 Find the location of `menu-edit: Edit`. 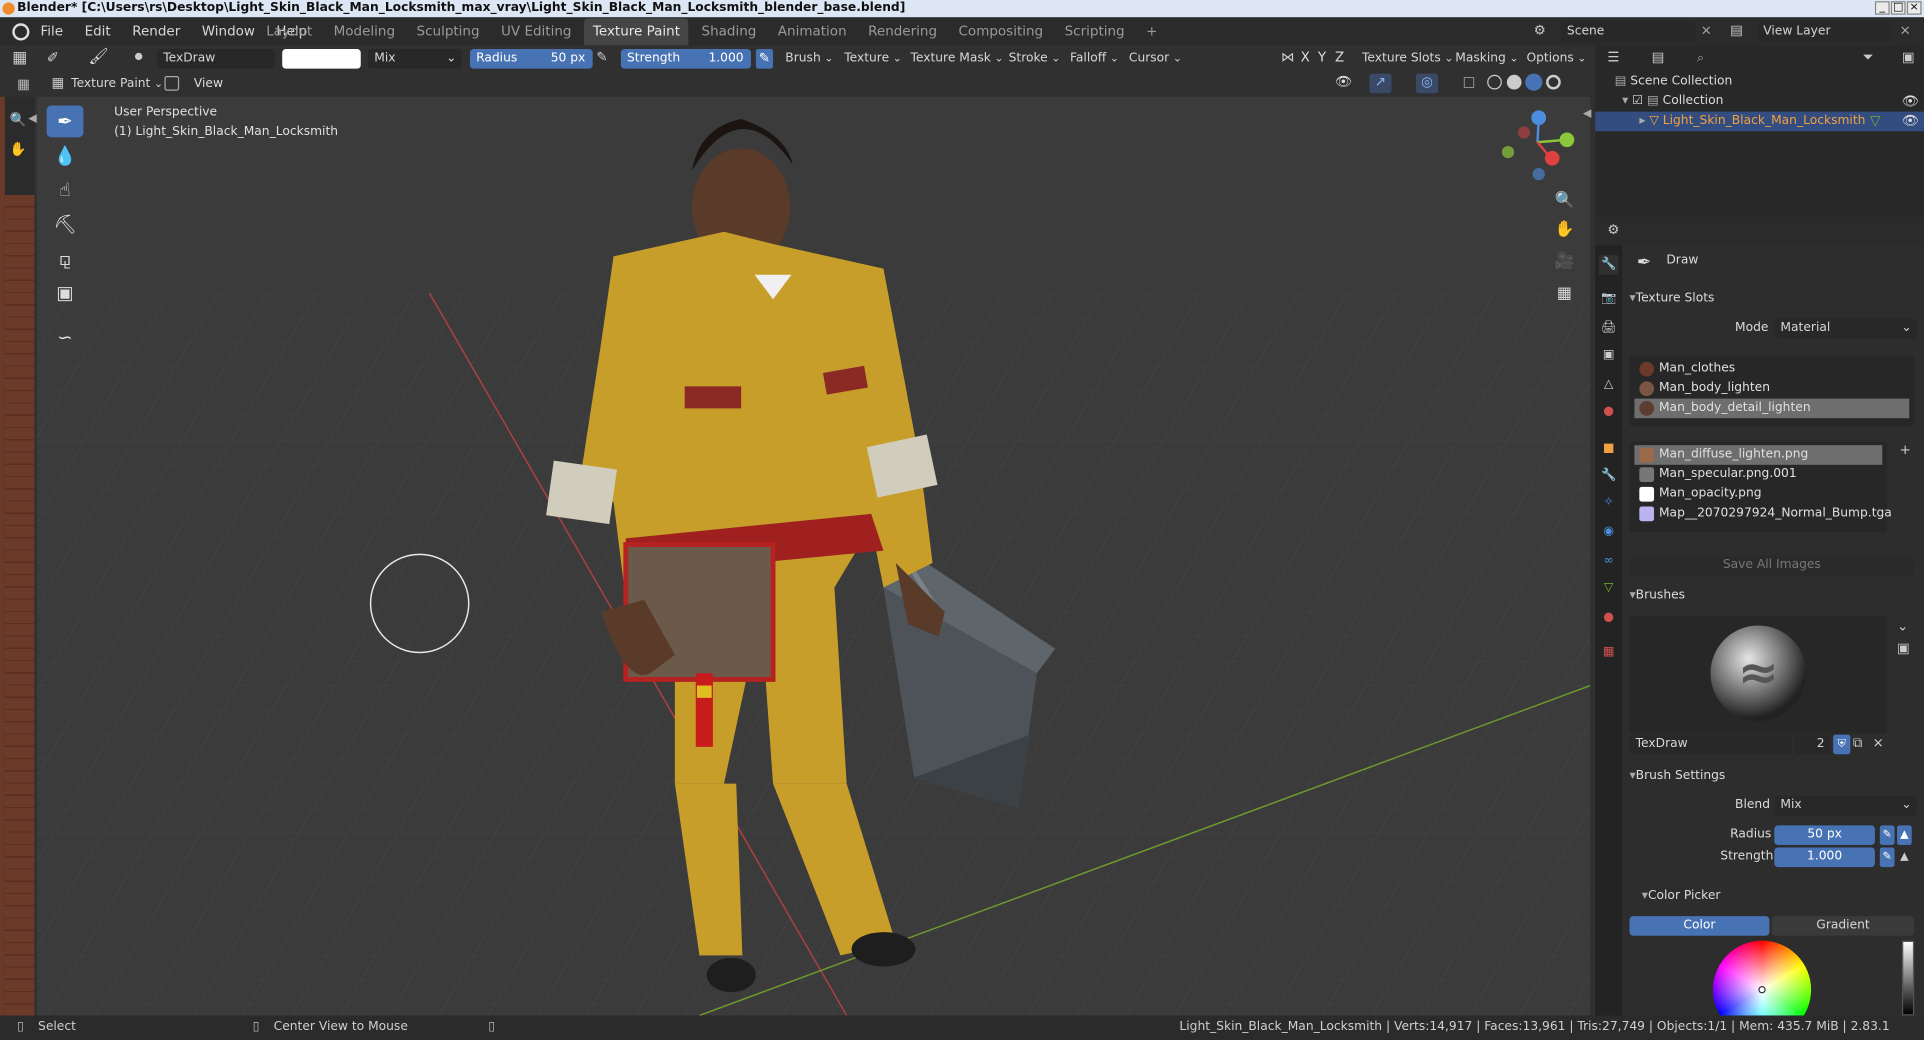

menu-edit: Edit is located at coordinates (97, 31).